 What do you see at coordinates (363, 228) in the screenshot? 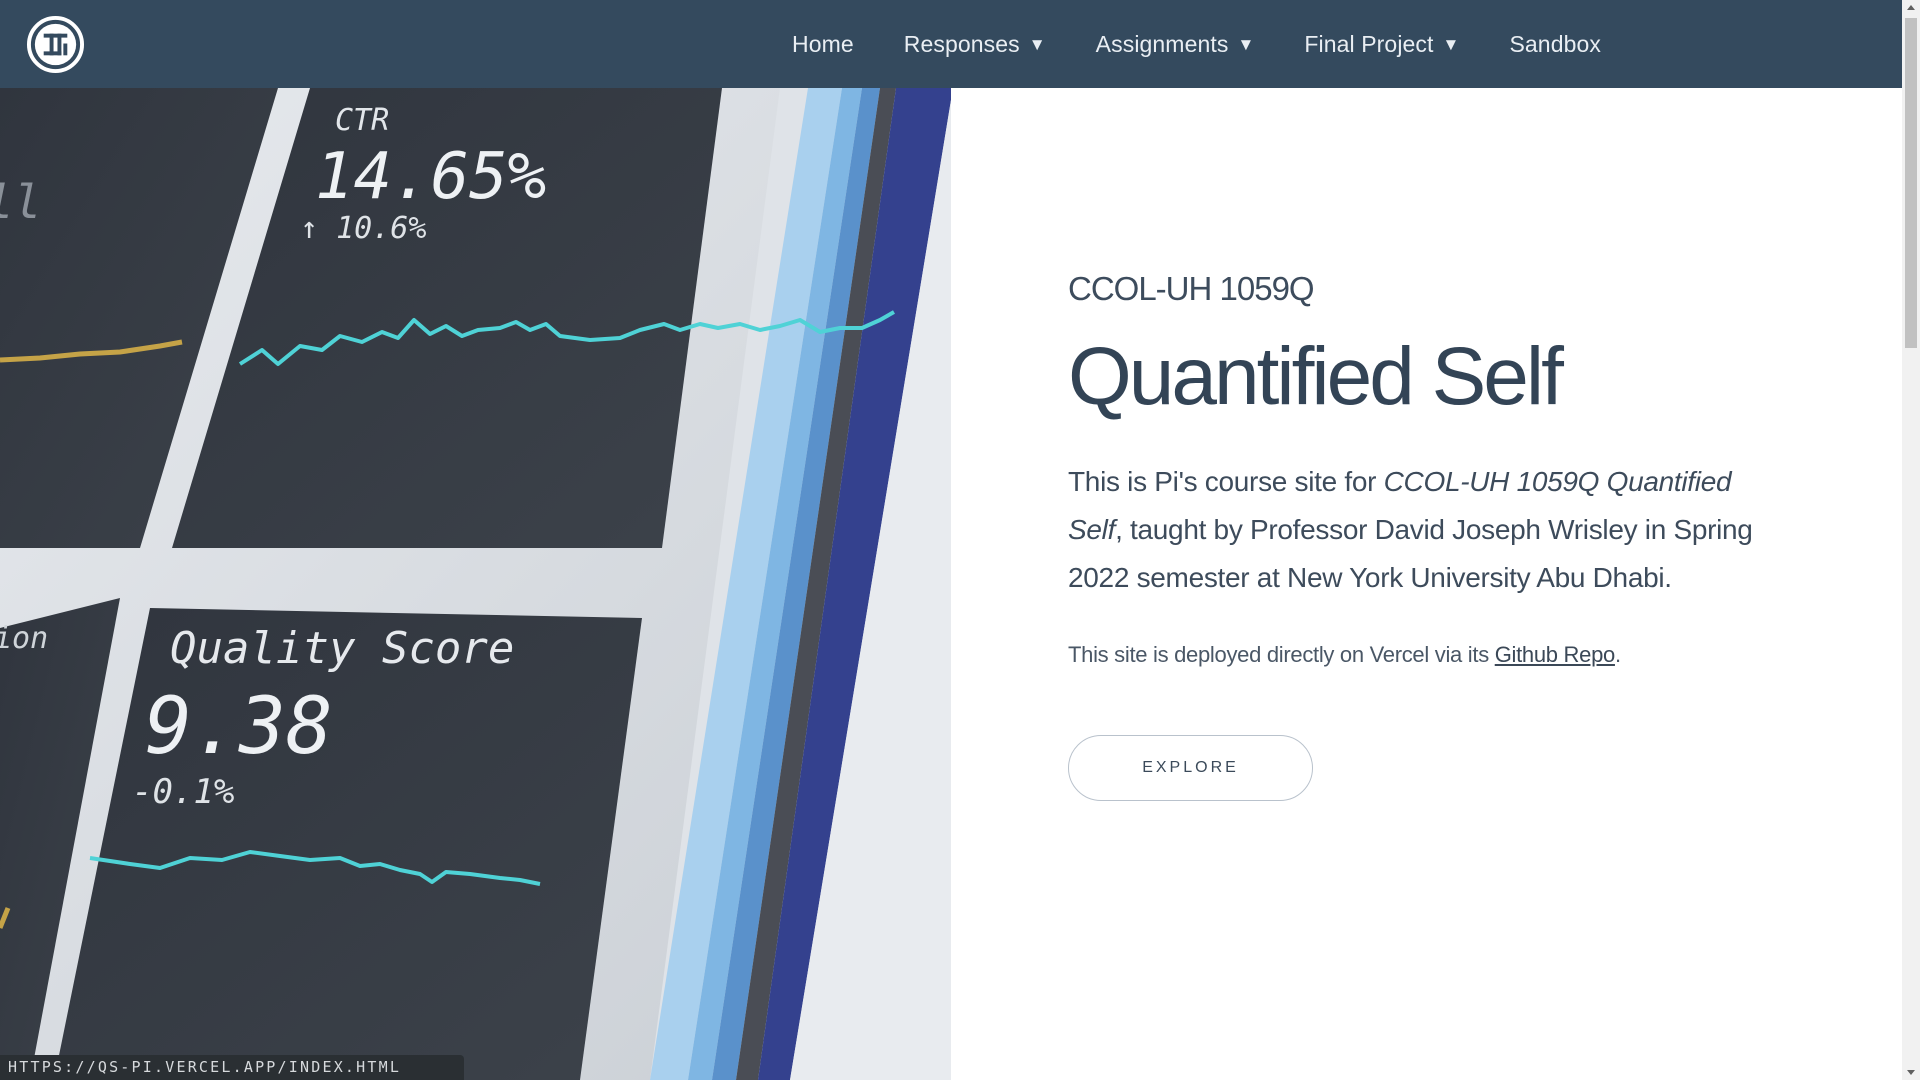
I see `ctr-change: ↑ 10.6%` at bounding box center [363, 228].